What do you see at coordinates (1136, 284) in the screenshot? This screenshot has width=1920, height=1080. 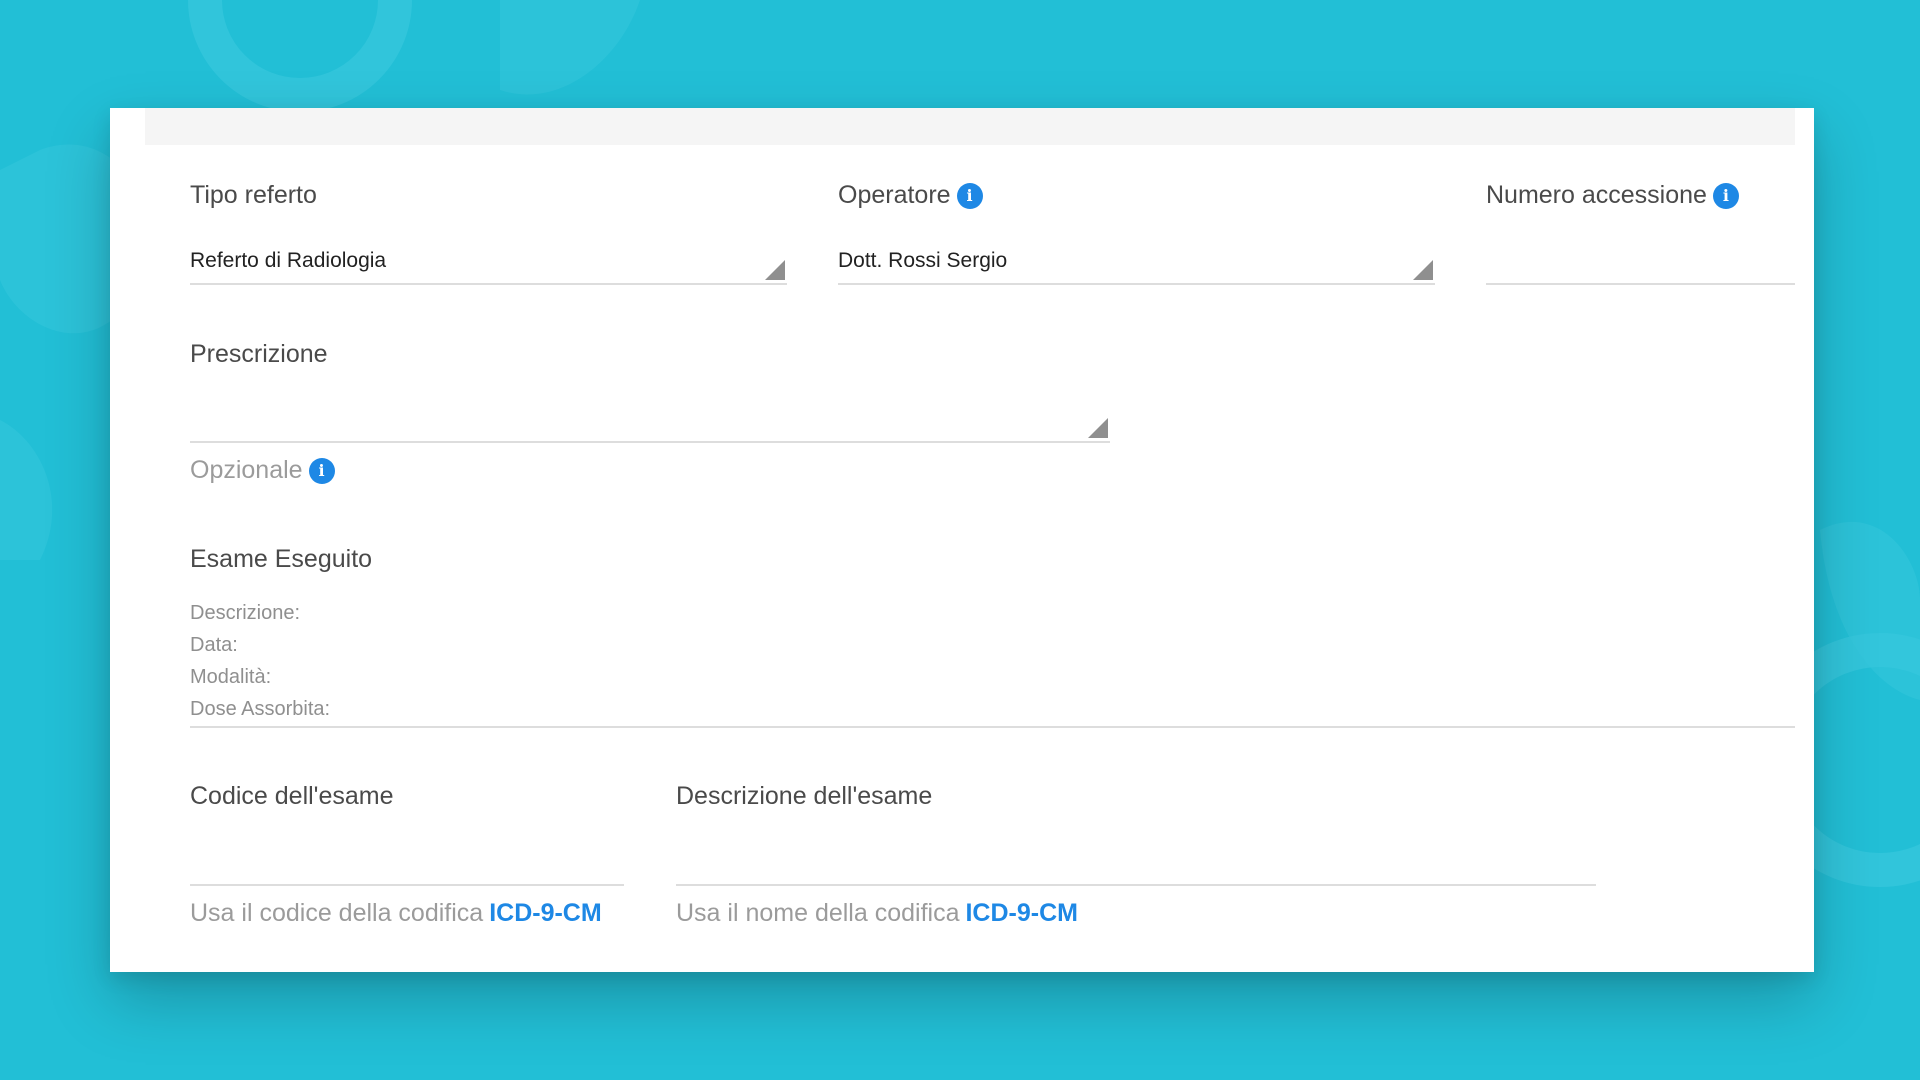 I see `operatore-underline` at bounding box center [1136, 284].